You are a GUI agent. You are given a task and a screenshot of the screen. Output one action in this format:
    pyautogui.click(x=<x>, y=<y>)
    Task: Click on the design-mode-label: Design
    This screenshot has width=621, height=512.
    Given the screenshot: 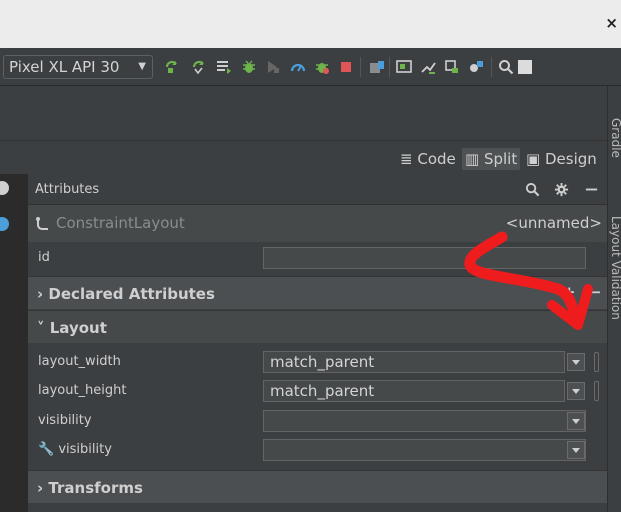 What is the action you would take?
    pyautogui.click(x=570, y=159)
    